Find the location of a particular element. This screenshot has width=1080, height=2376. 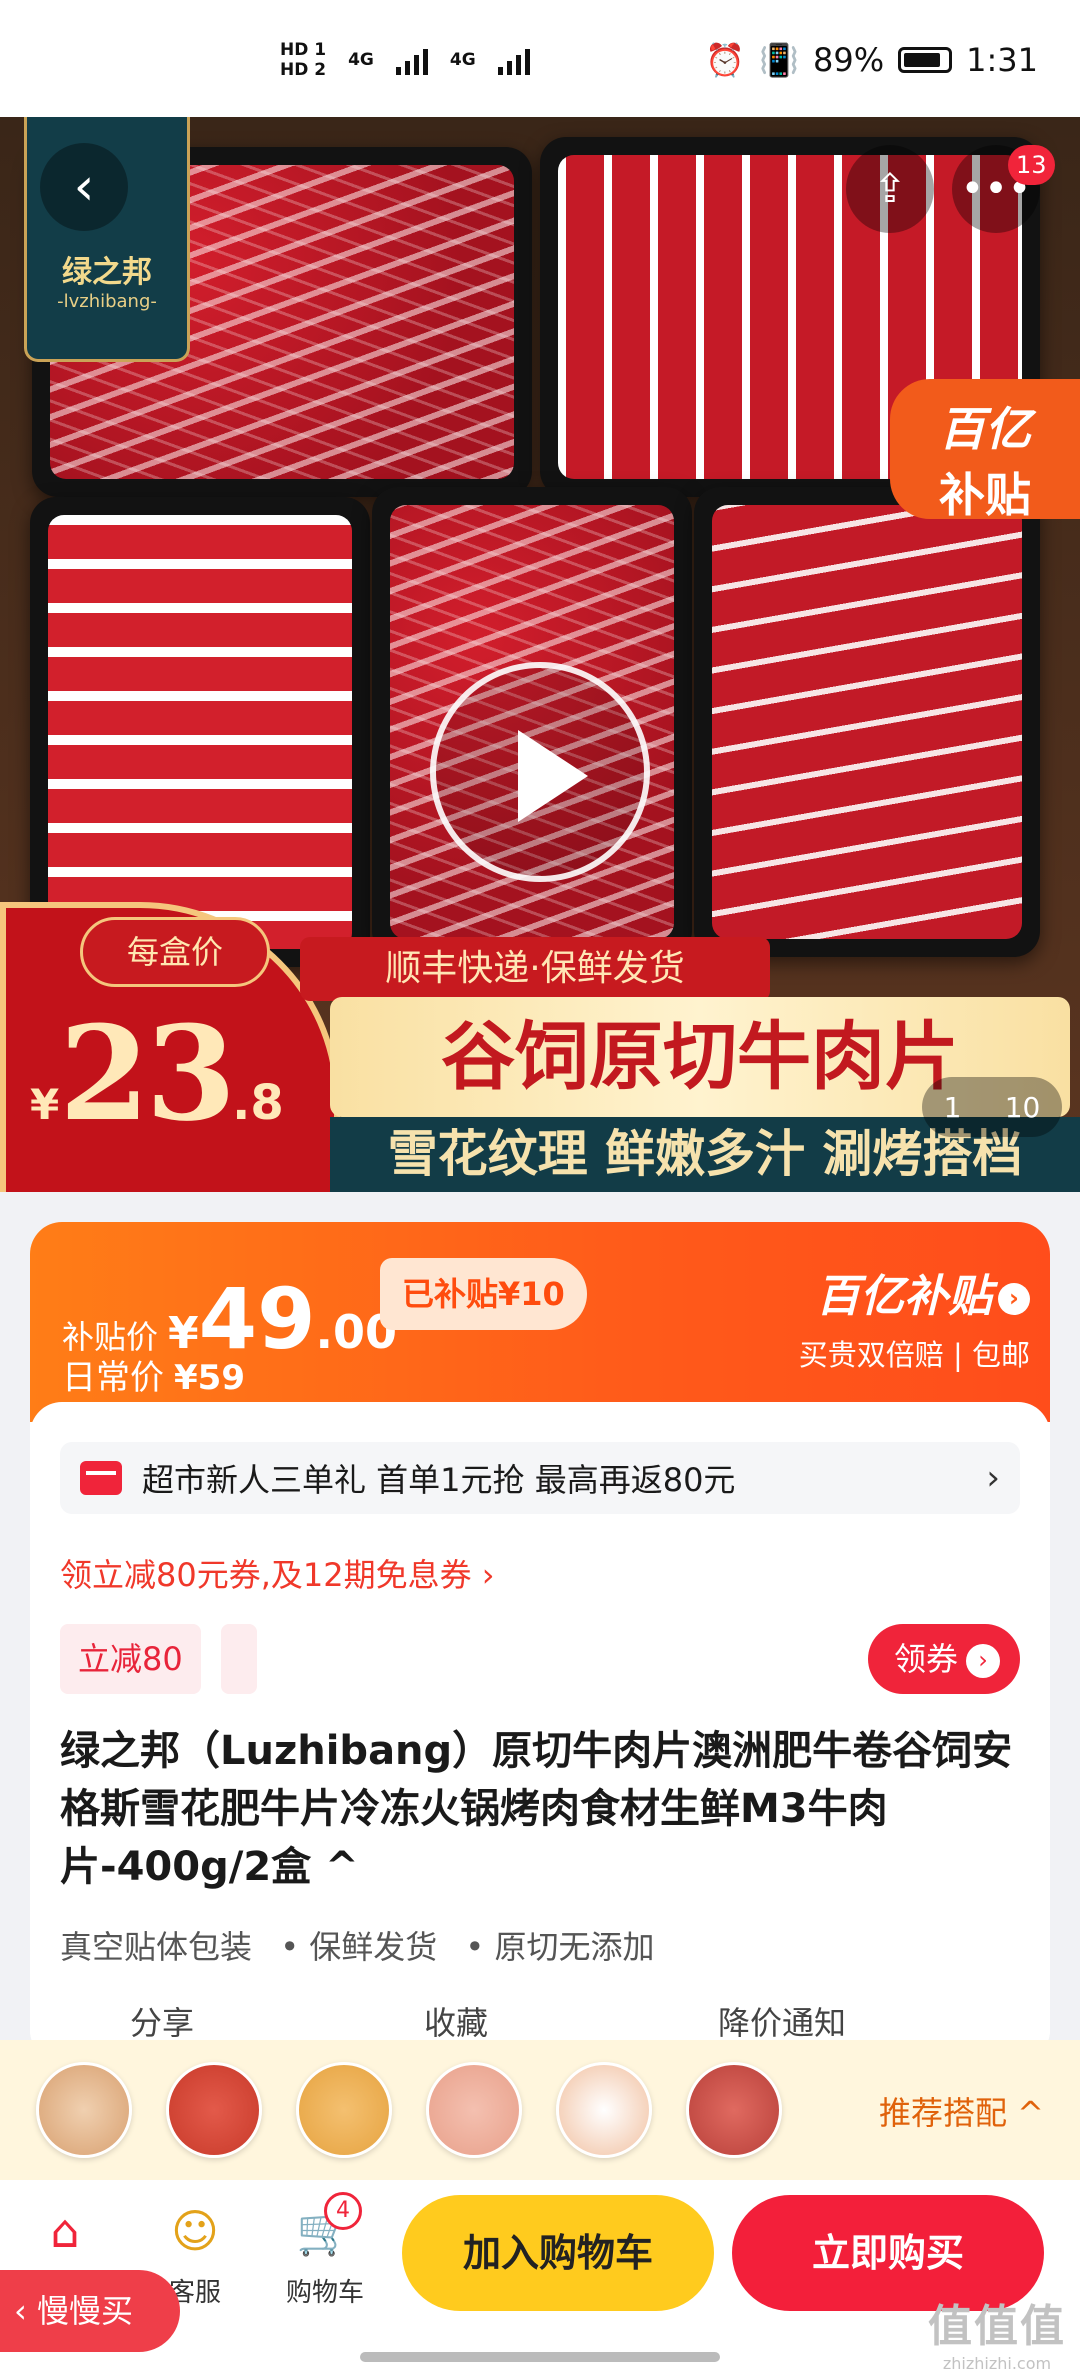

cart-button: 🛒 4 购物车 is located at coordinates (325, 2250).